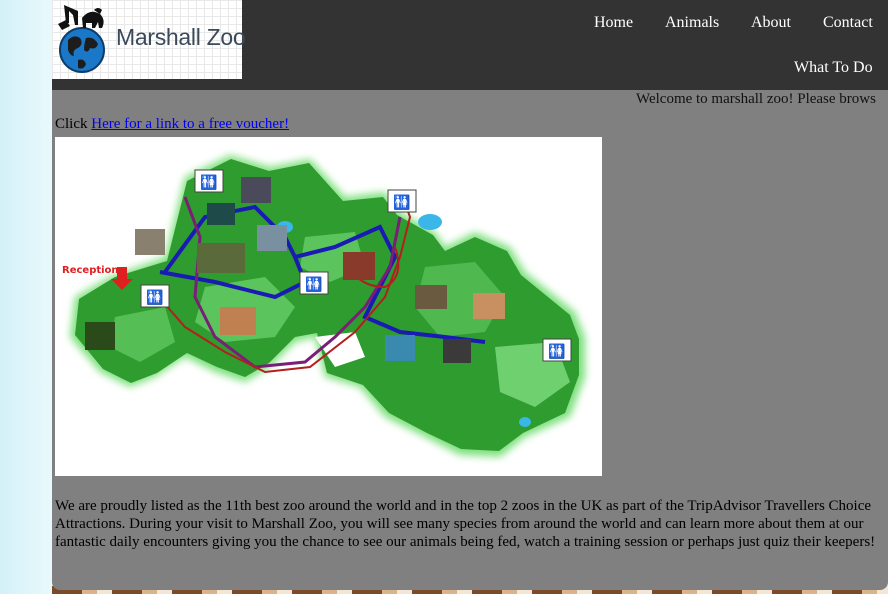 This screenshot has width=888, height=594. Describe the element at coordinates (181, 37) in the screenshot. I see `logo-text: Marshall Zoo` at that location.